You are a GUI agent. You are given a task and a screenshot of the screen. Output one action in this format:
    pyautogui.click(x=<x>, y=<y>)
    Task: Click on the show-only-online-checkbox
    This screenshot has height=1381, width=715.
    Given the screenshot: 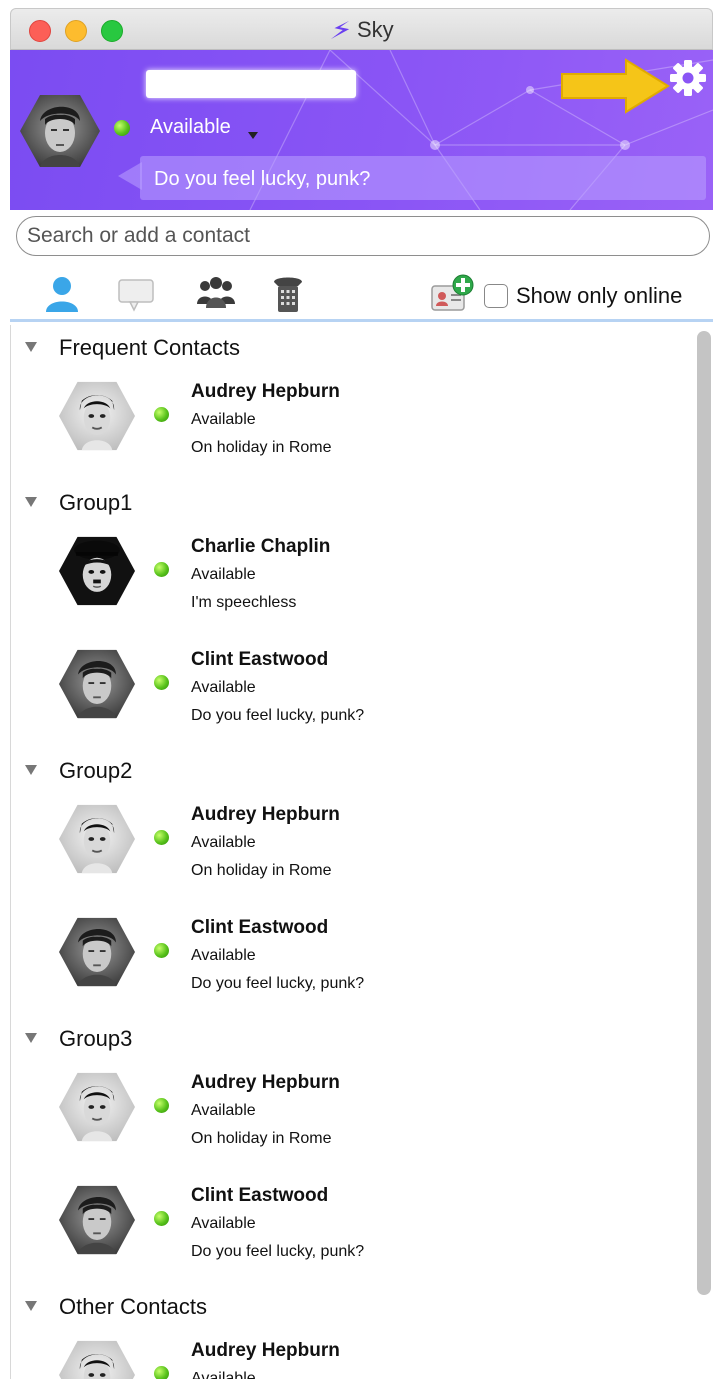 What is the action you would take?
    pyautogui.click(x=496, y=296)
    